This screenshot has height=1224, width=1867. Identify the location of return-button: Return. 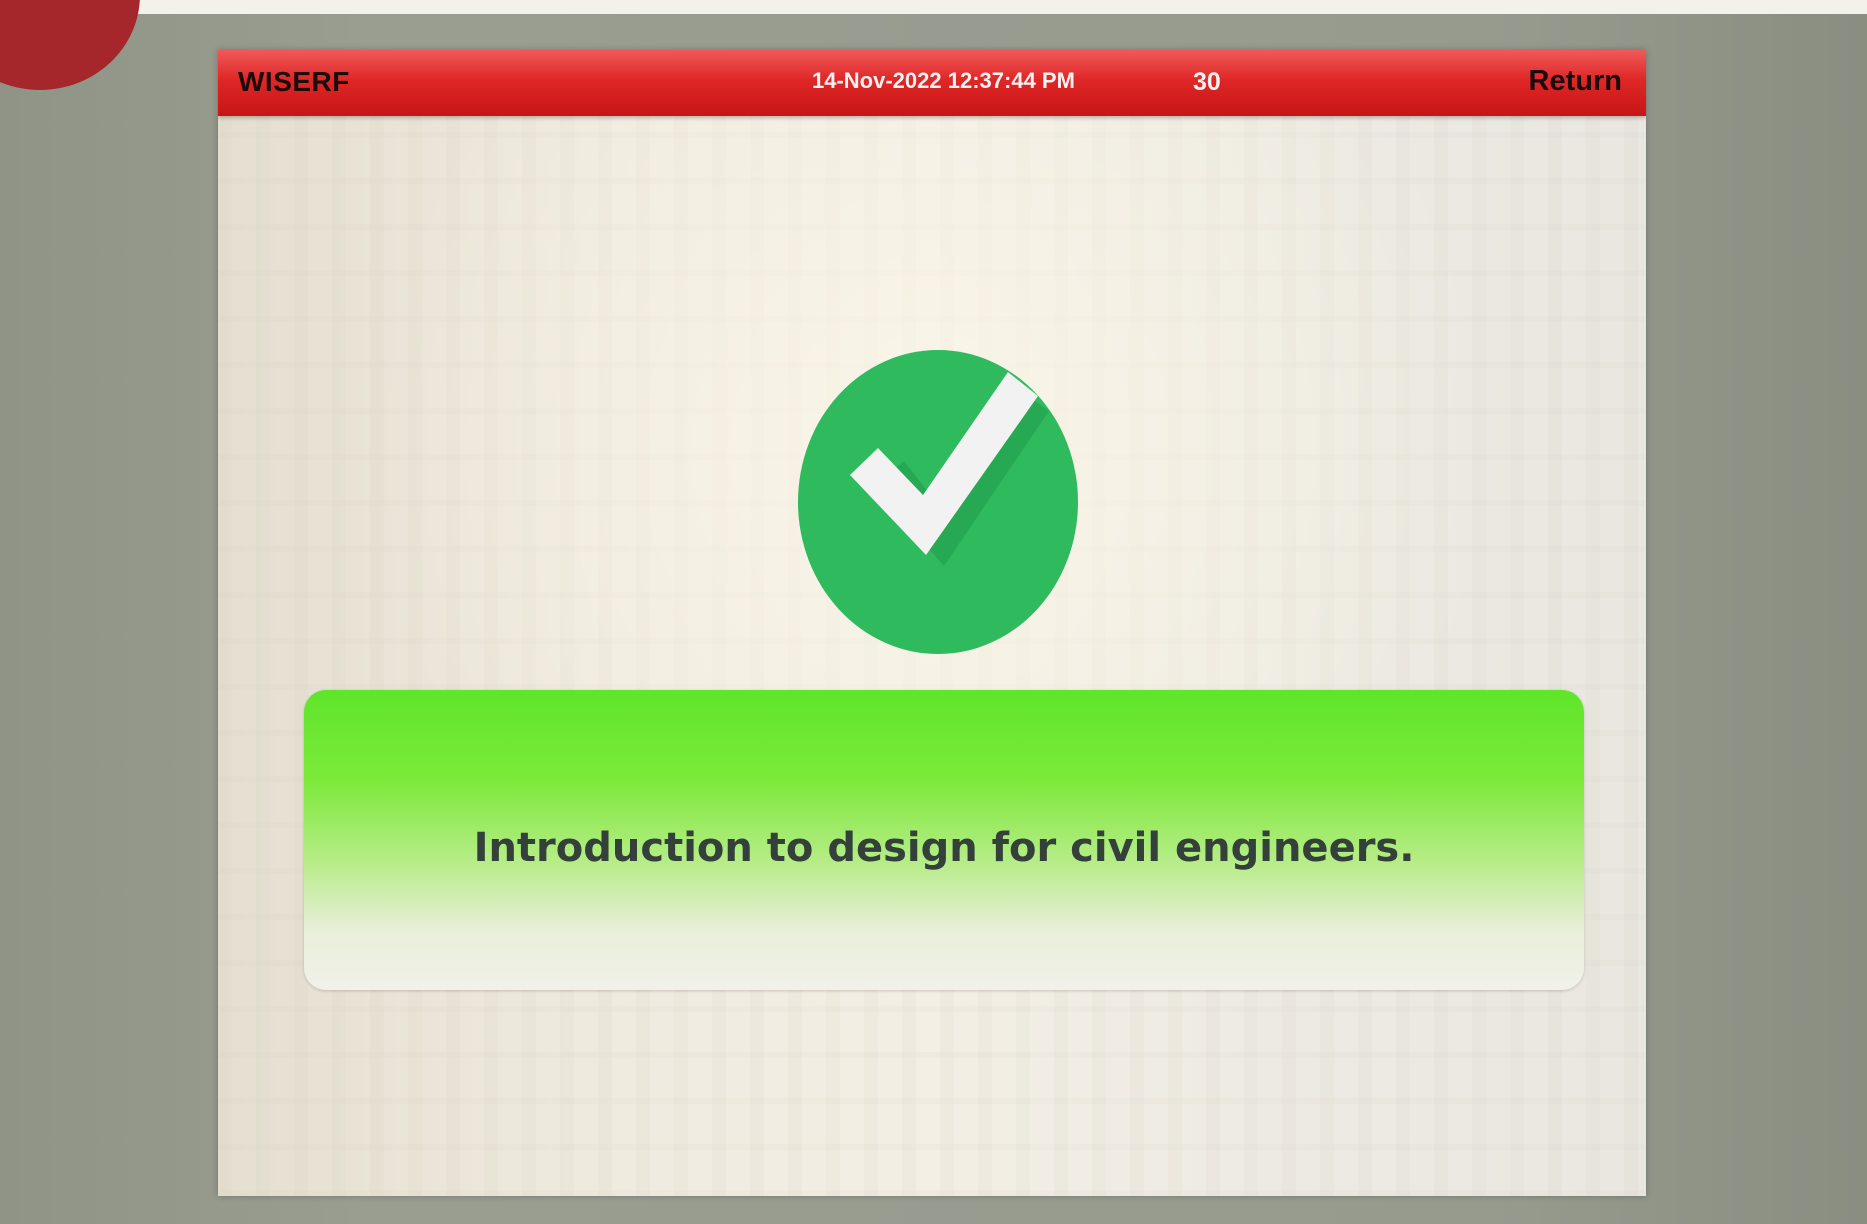
(1575, 81).